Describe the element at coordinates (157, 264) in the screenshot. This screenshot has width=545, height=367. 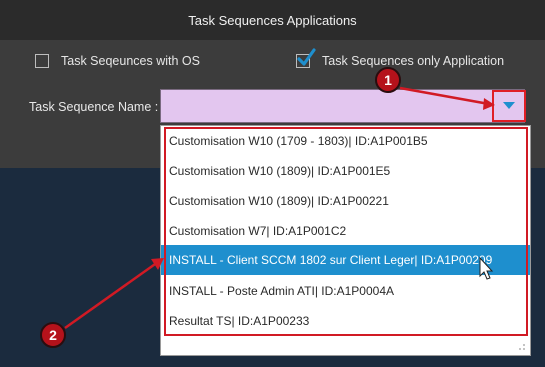
I see `arrow-2-head` at that location.